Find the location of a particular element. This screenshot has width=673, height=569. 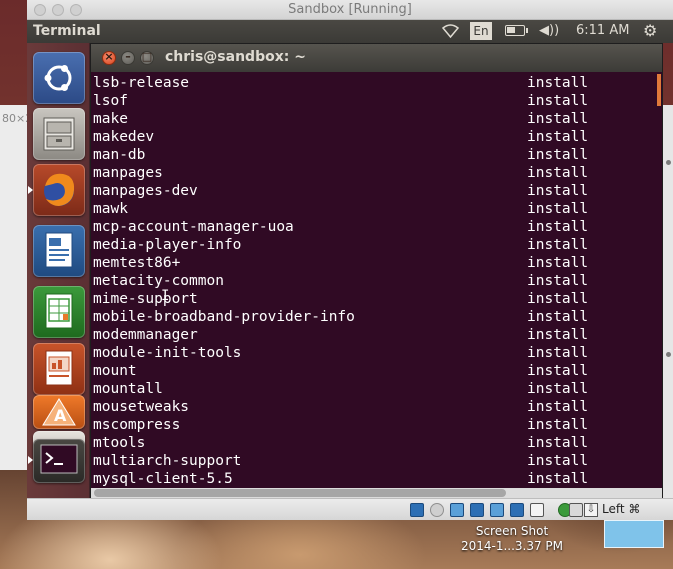

package-name: metacity-common is located at coordinates (158, 281).